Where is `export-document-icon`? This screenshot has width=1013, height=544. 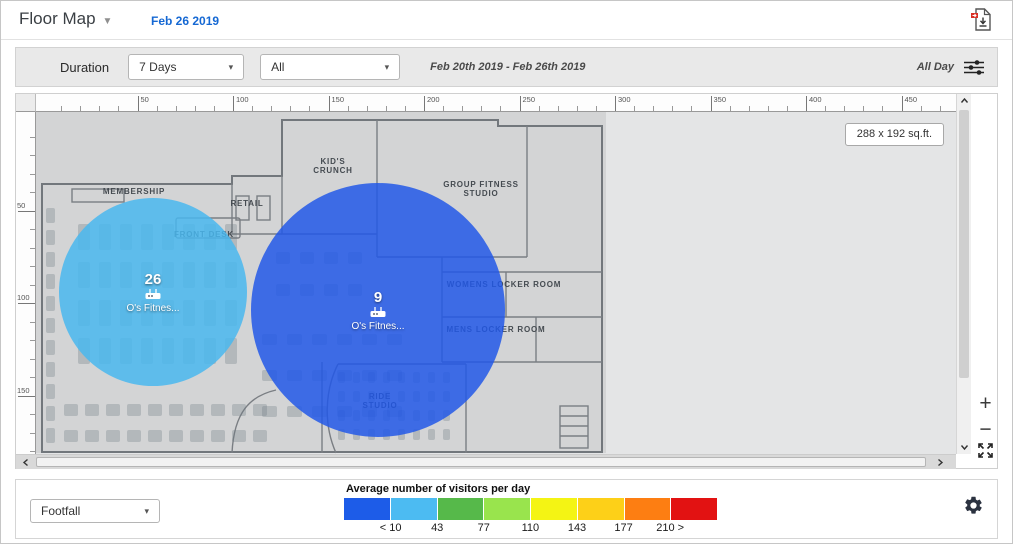 export-document-icon is located at coordinates (981, 19).